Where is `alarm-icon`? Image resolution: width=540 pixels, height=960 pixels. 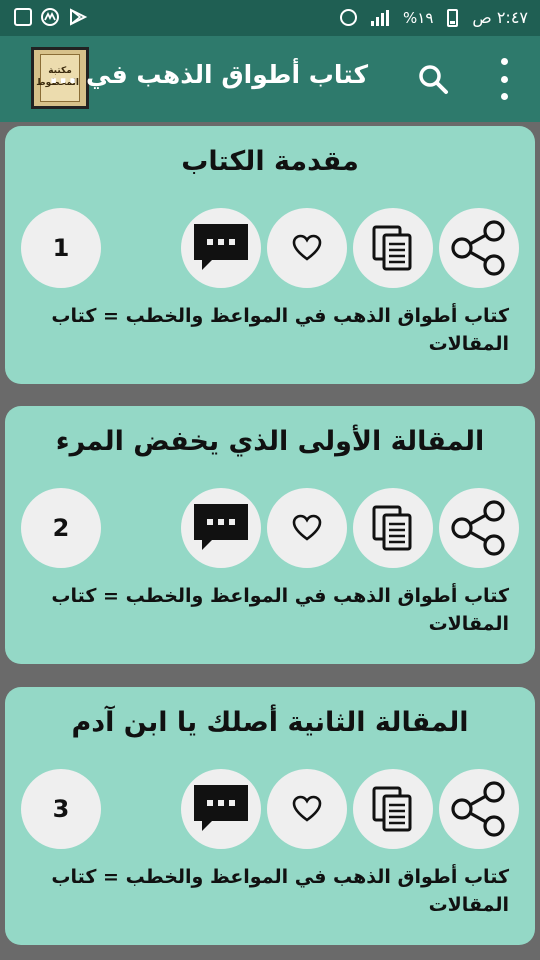
alarm-icon is located at coordinates (348, 17).